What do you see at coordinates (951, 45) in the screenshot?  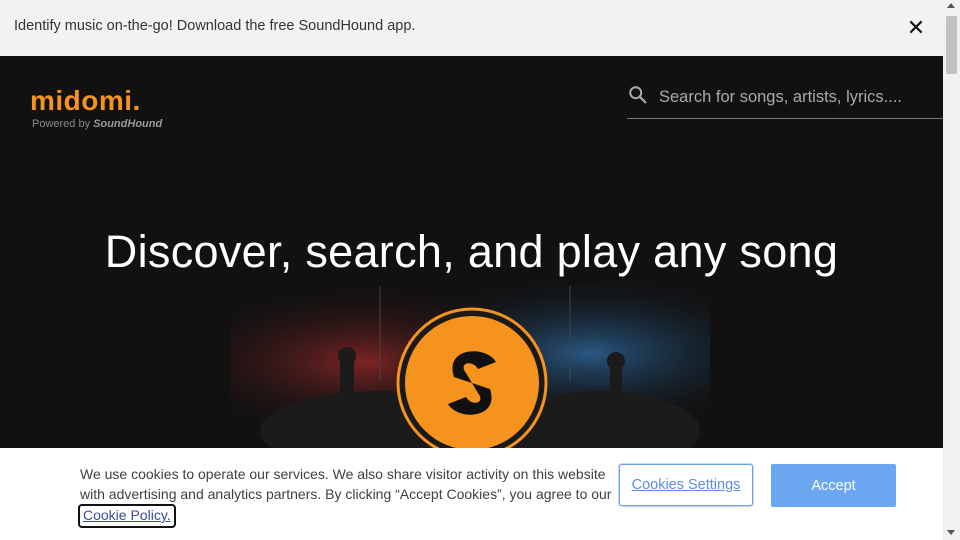 I see `scroll-thumb` at bounding box center [951, 45].